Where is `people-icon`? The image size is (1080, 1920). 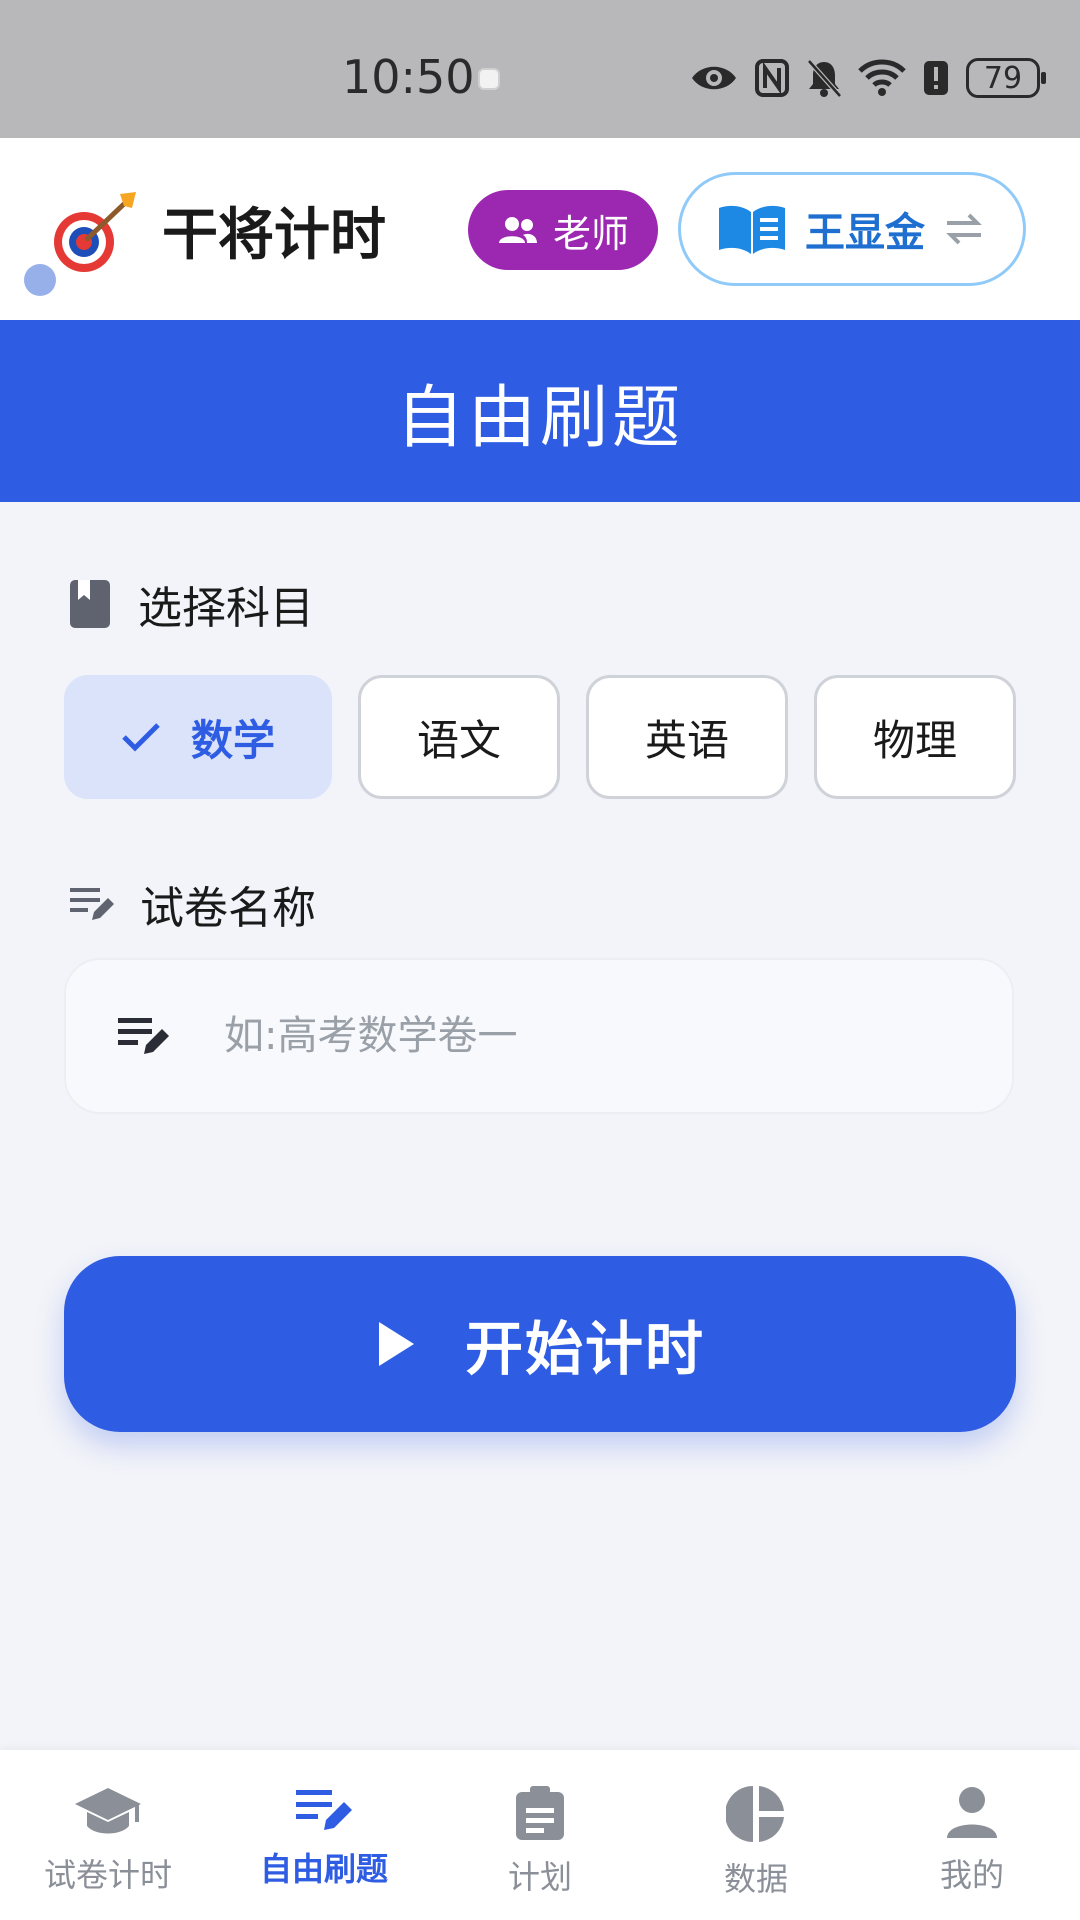 people-icon is located at coordinates (517, 230).